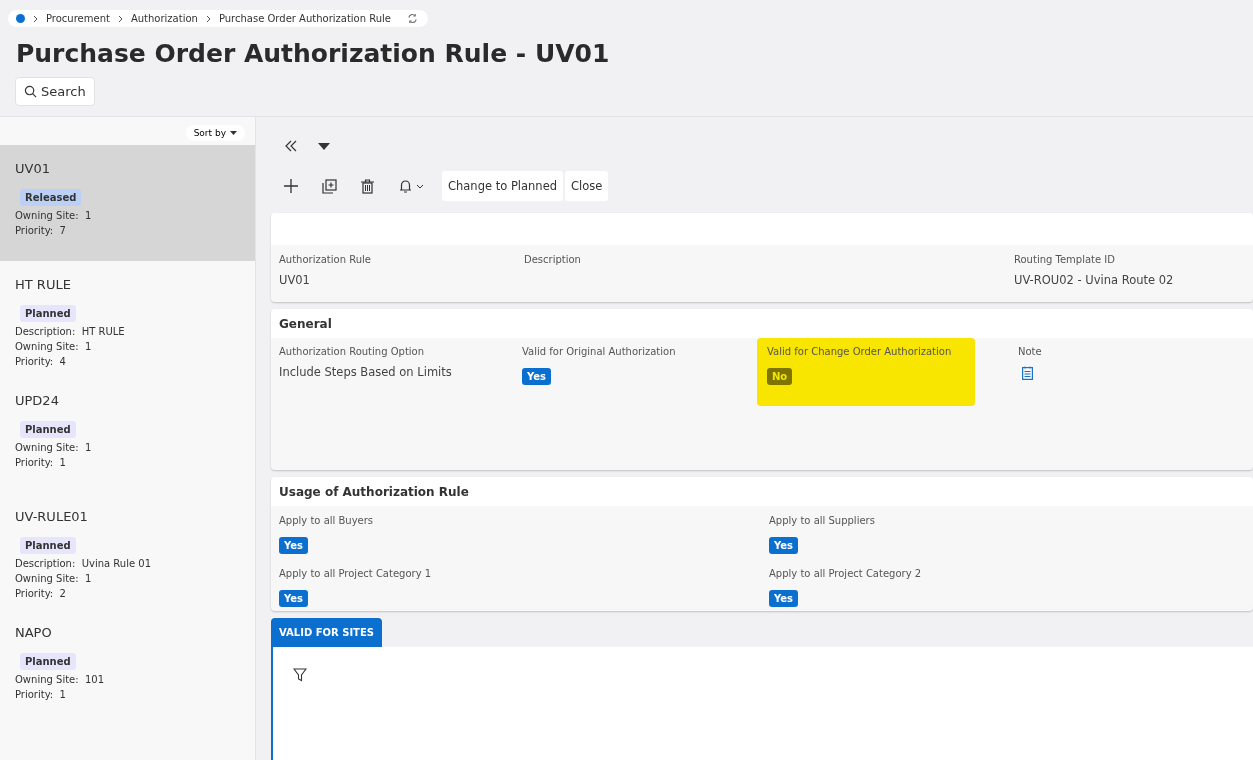  I want to click on collapse-icon, so click(291, 146).